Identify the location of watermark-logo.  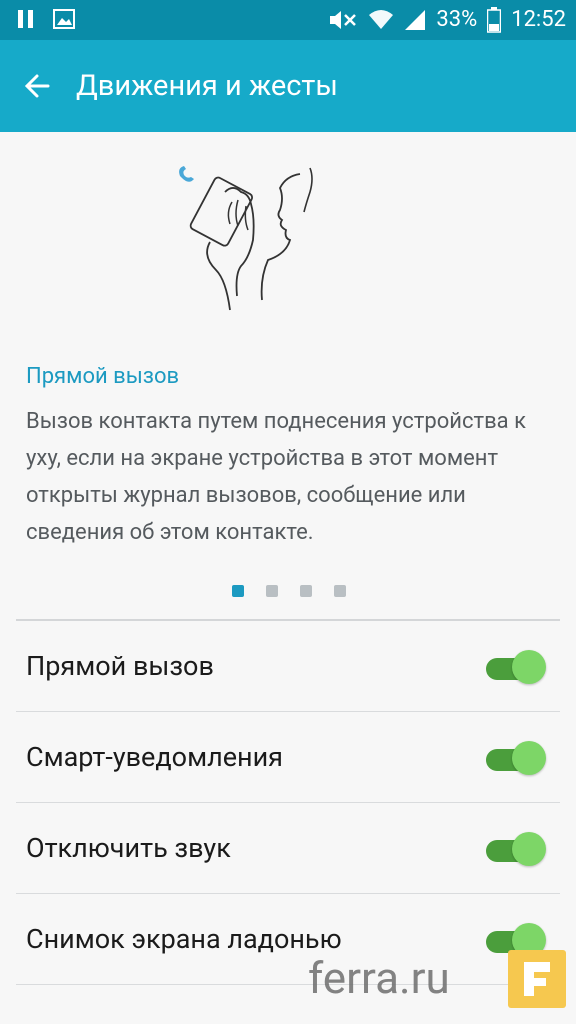
(537, 979).